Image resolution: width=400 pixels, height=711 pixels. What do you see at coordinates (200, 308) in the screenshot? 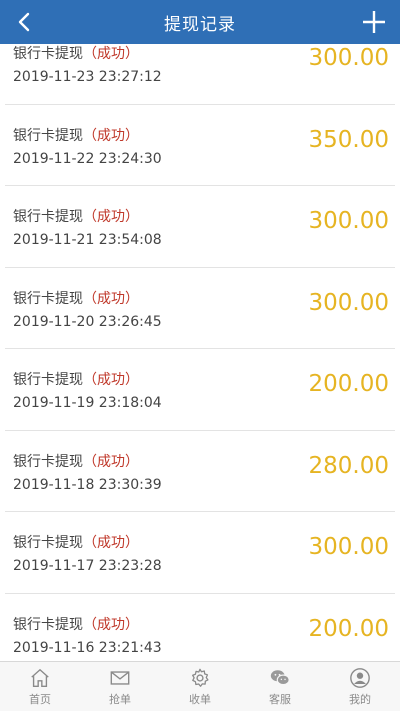
I see `list-item: 银行卡提现（成功） 2019-11-20 23:26:45 300.00` at bounding box center [200, 308].